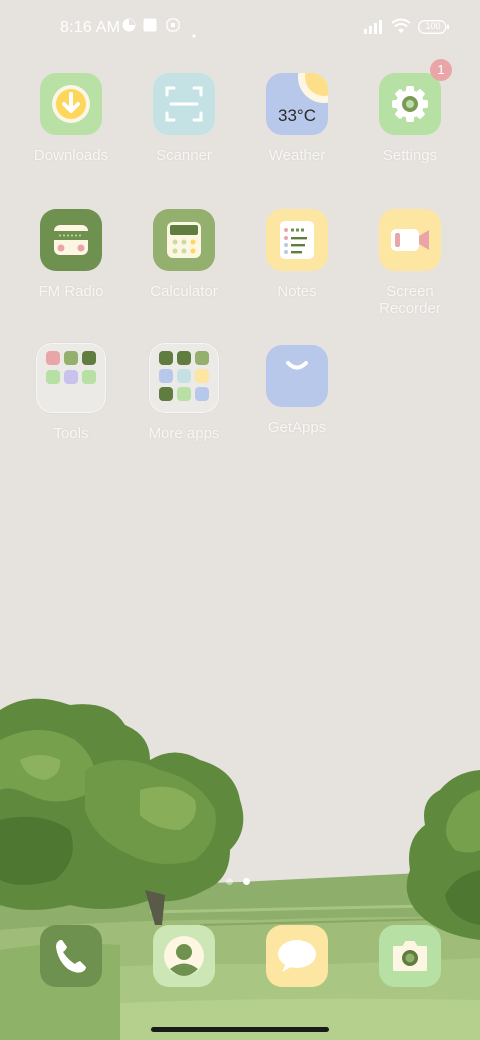  I want to click on app-label: Downloads, so click(71, 155).